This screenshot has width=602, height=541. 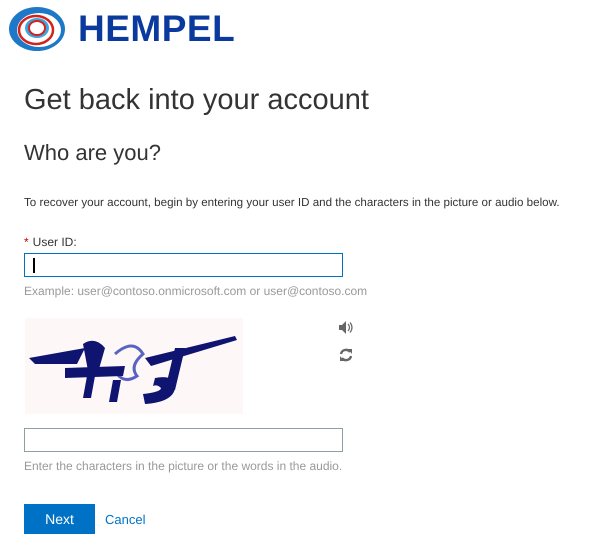 What do you see at coordinates (346, 355) in the screenshot?
I see `refresh-icon` at bounding box center [346, 355].